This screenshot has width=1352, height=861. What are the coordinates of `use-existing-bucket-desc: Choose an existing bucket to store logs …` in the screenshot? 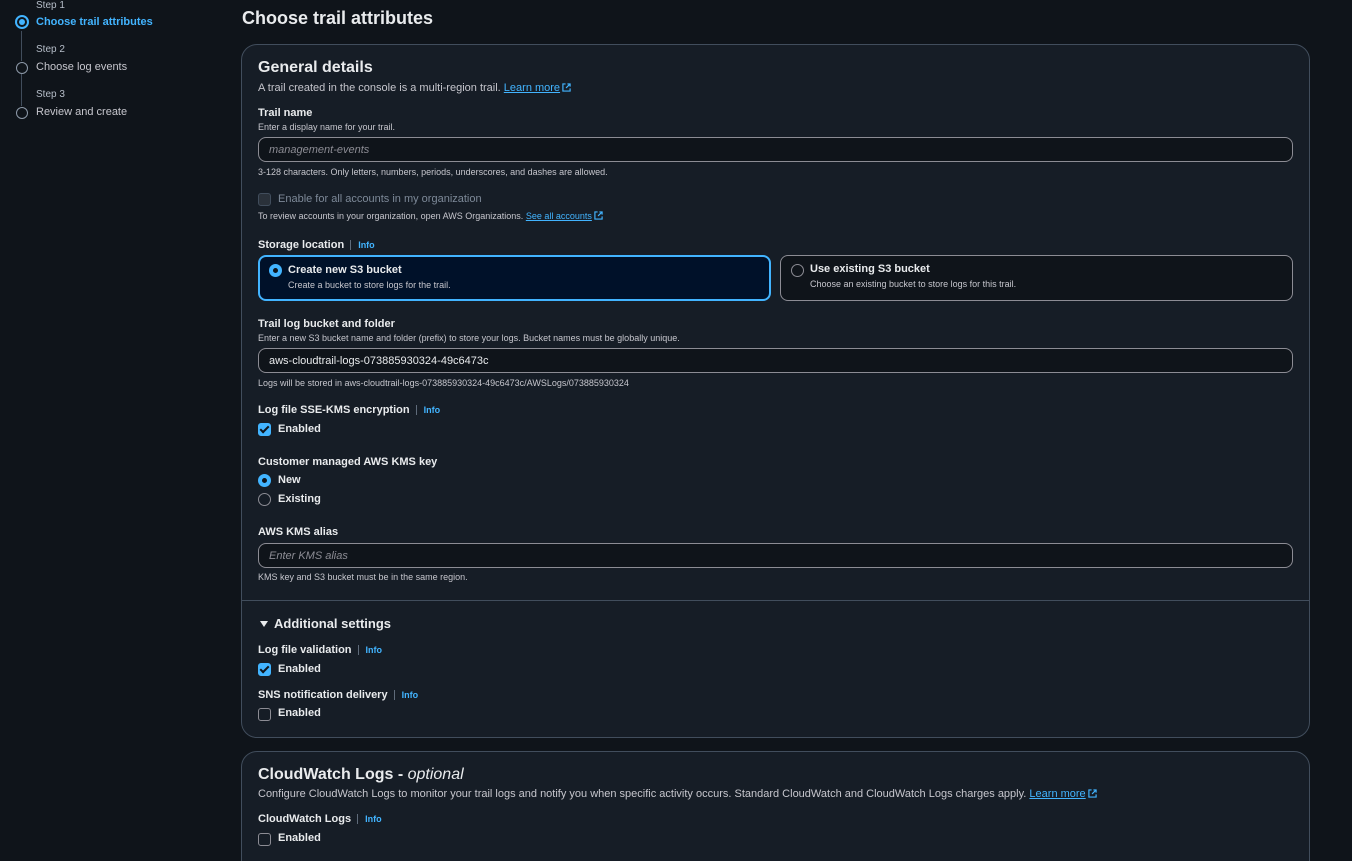 It's located at (913, 284).